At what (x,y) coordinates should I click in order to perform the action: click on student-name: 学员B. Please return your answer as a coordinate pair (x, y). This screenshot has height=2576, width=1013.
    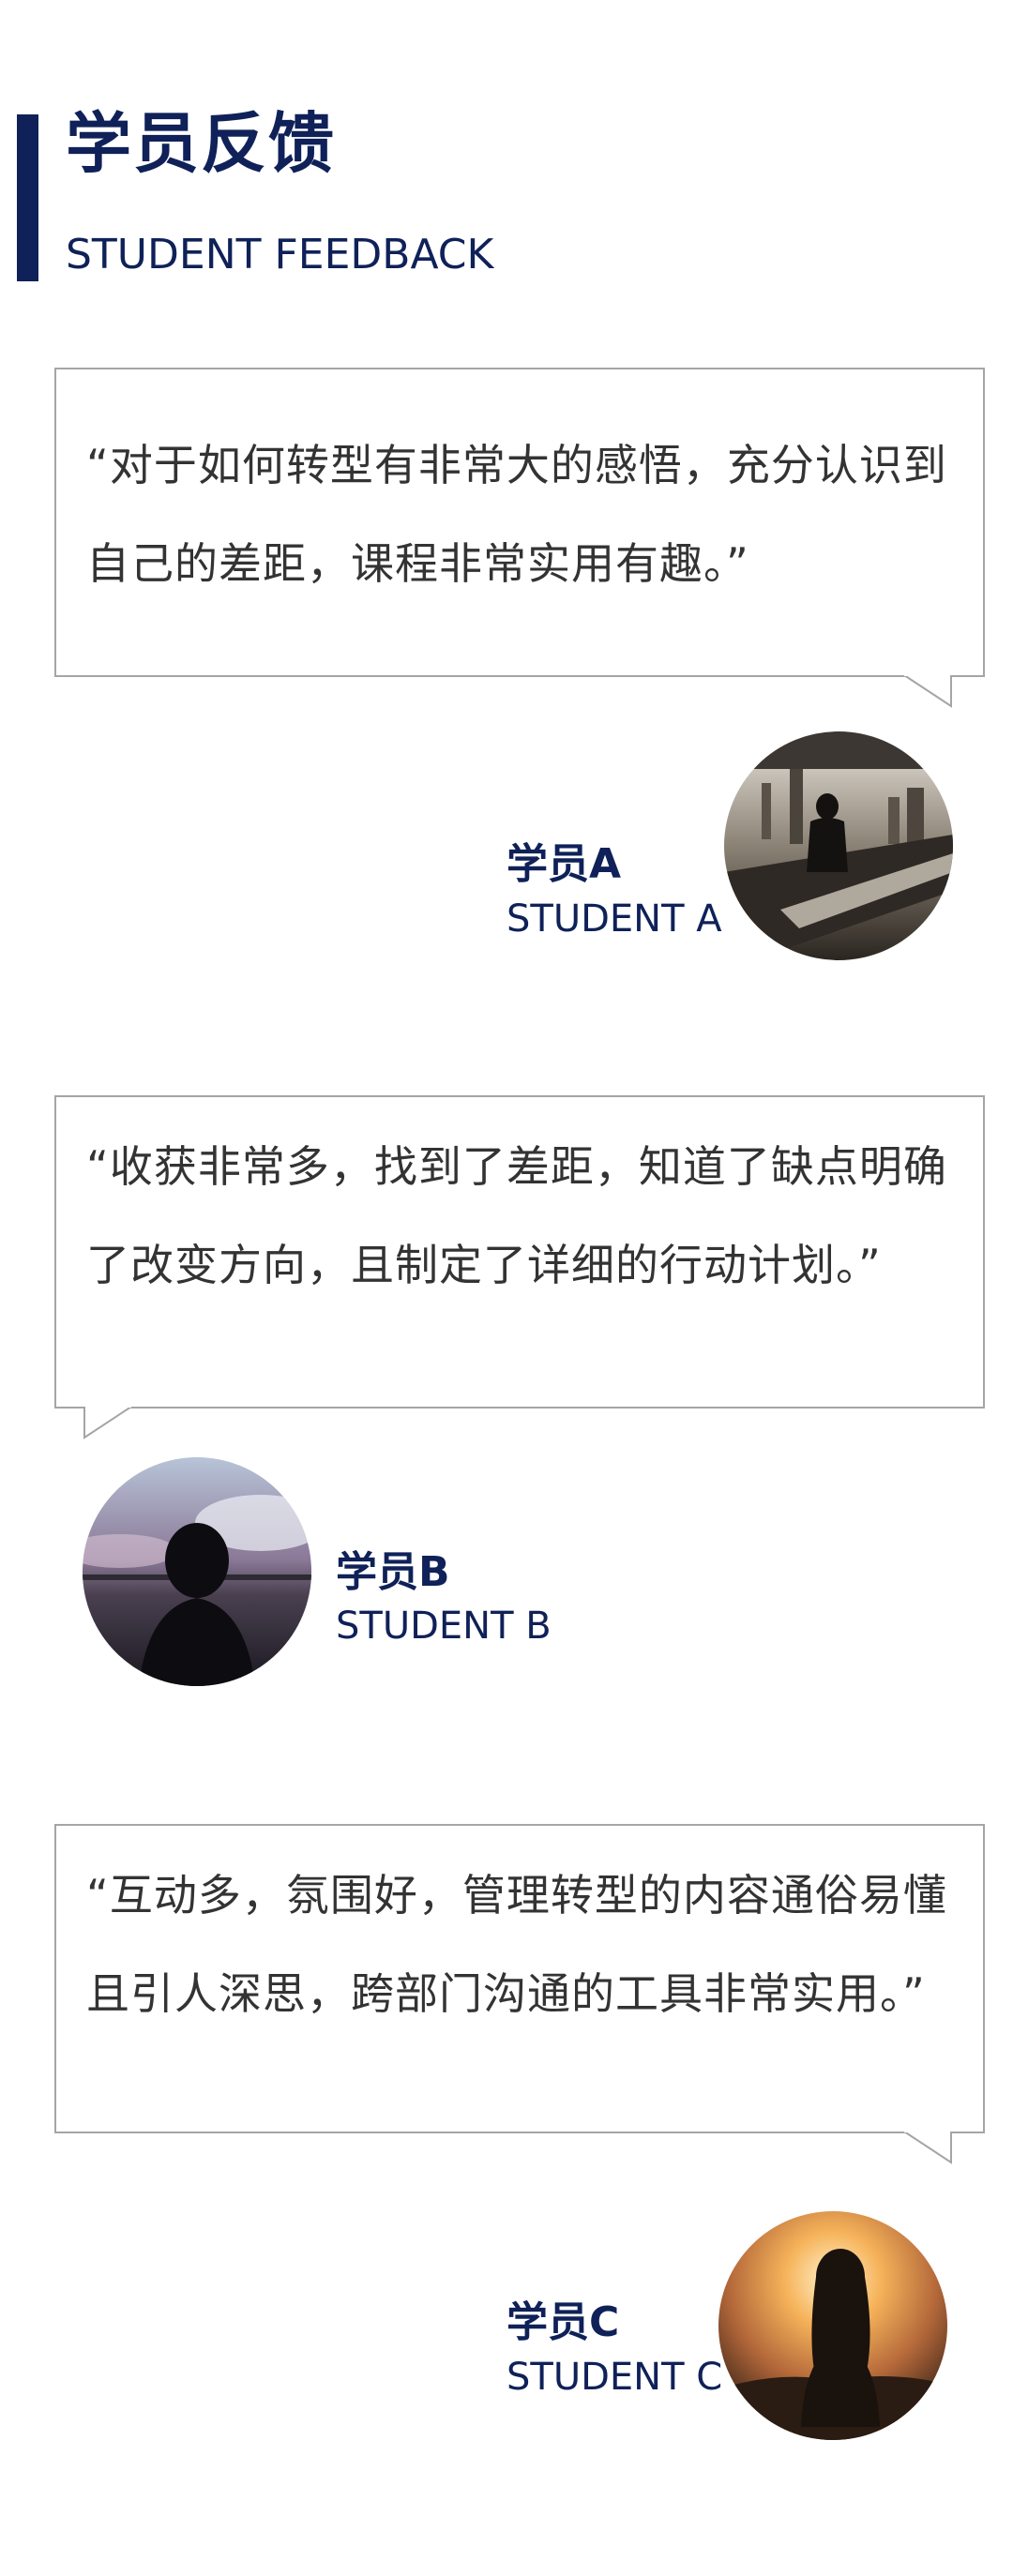
    Looking at the image, I should click on (393, 1572).